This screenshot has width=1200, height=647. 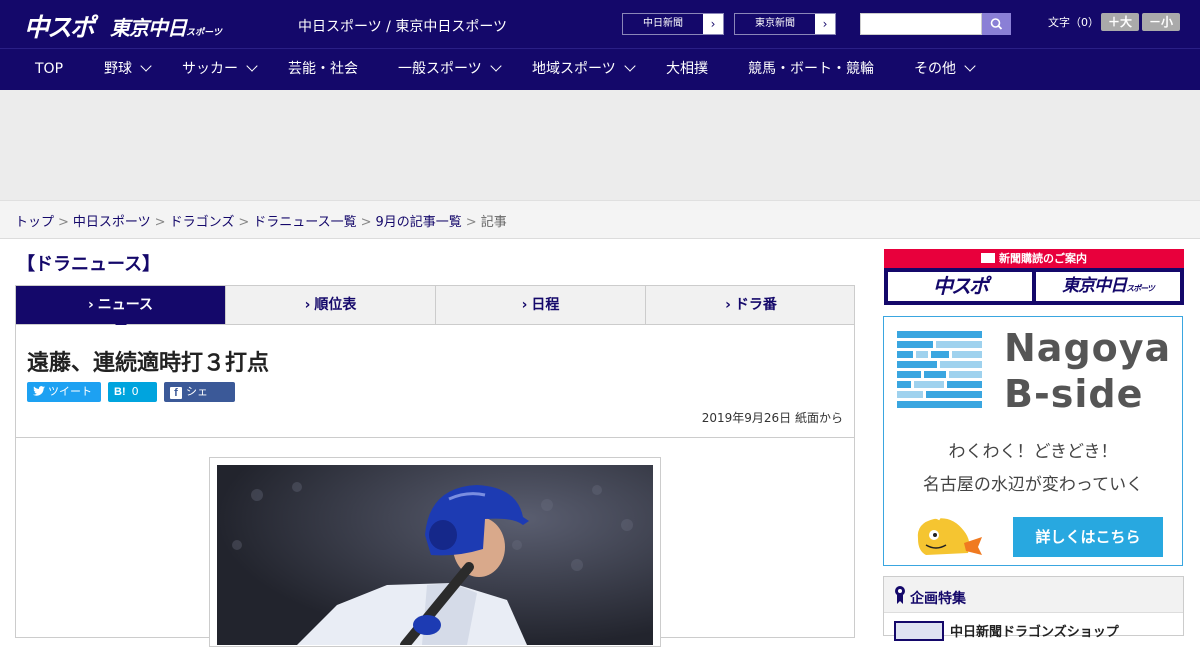 What do you see at coordinates (34, 222) in the screenshot?
I see `breadcrumb-link-top: トップ` at bounding box center [34, 222].